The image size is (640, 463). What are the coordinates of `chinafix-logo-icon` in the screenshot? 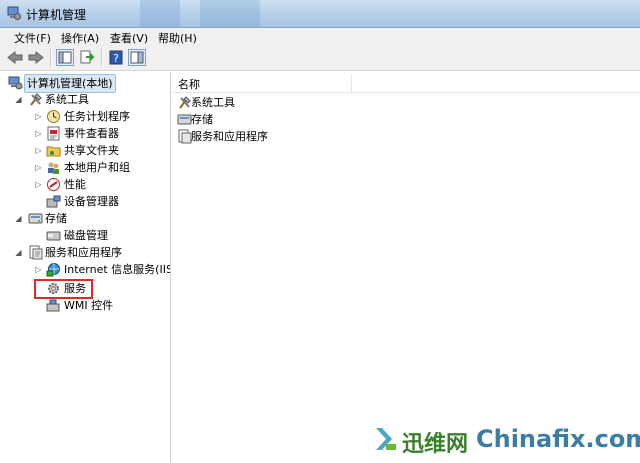 It's located at (386, 439).